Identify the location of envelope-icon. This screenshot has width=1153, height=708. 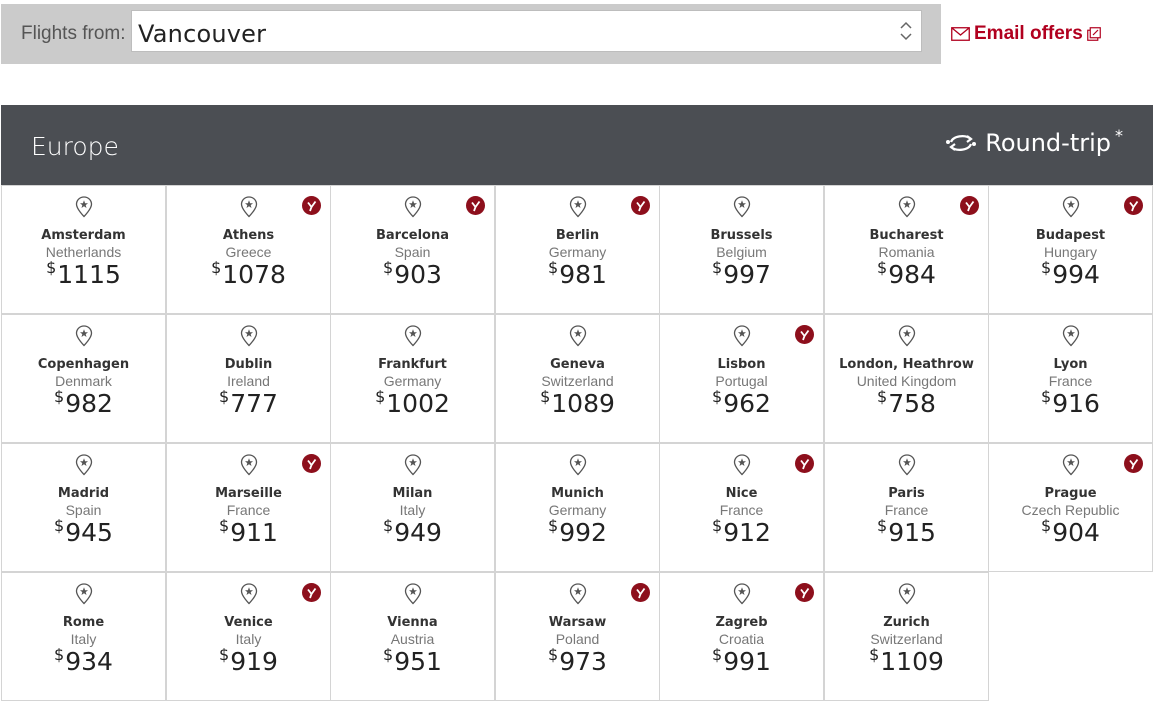
(960, 34).